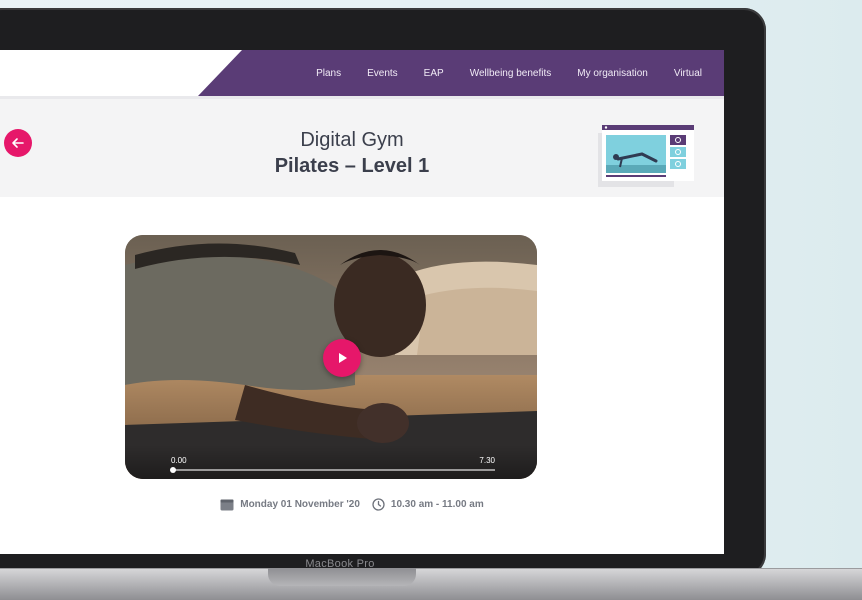 This screenshot has height=600, width=862. What do you see at coordinates (173, 470) in the screenshot?
I see `progress-handle` at bounding box center [173, 470].